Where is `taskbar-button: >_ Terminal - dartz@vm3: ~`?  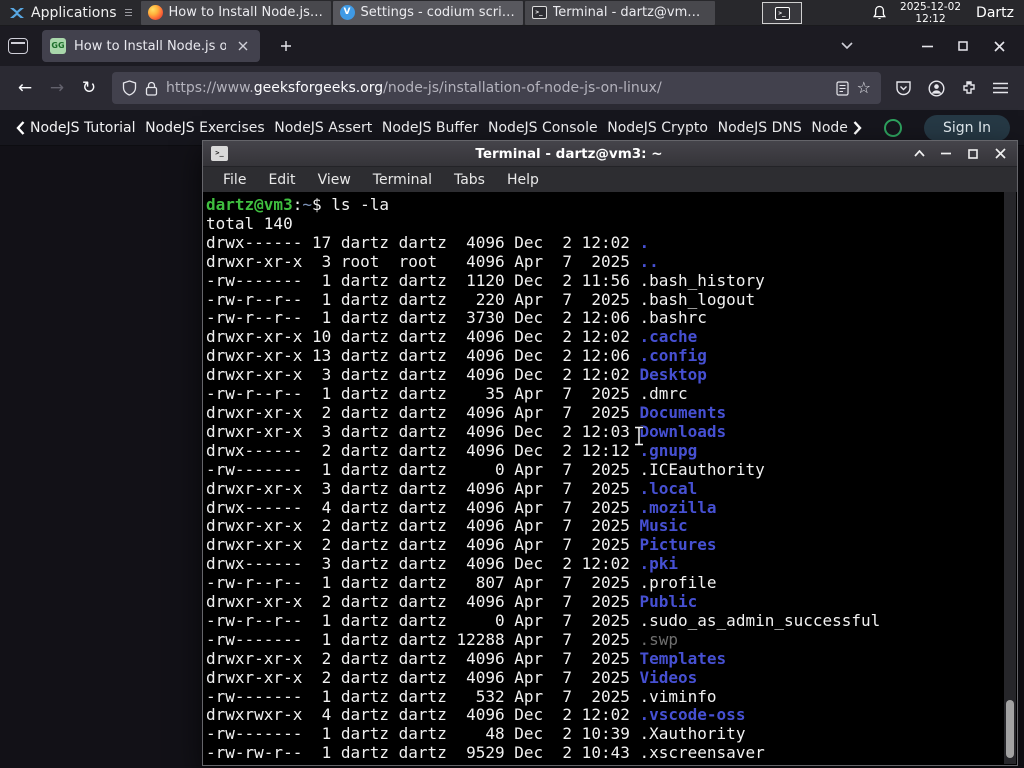
taskbar-button: >_ Terminal - dartz@vm3: ~ is located at coordinates (619, 12).